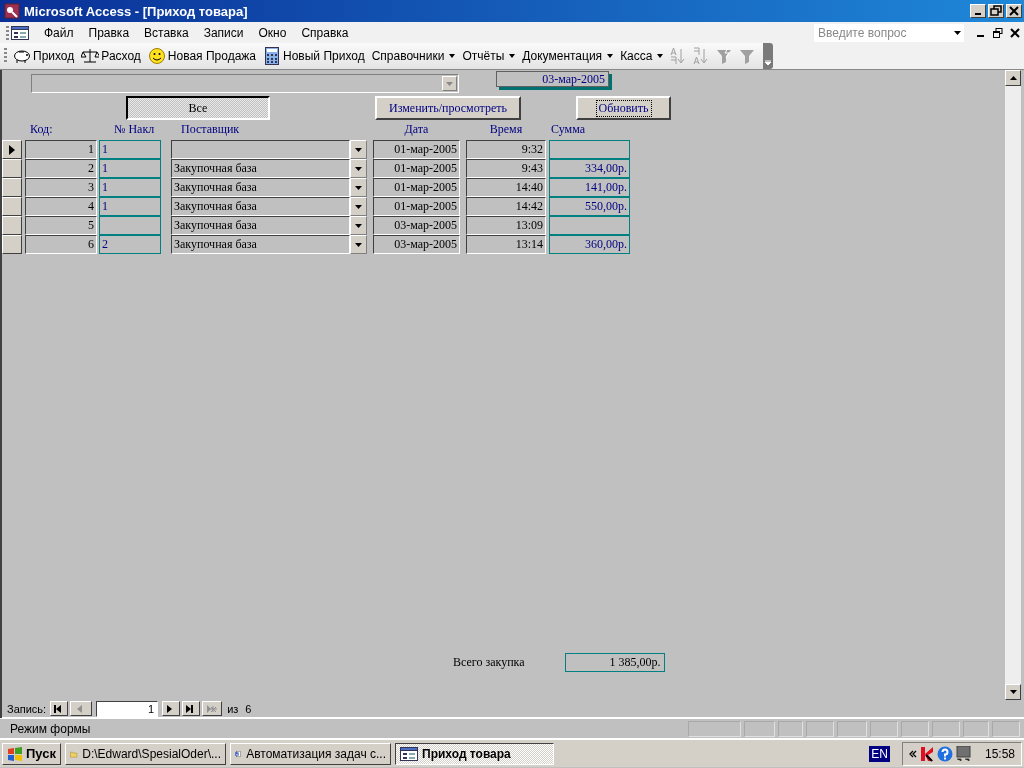 The width and height of the screenshot is (1024, 768). What do you see at coordinates (136, 11) in the screenshot?
I see `window-title: Microsoft Access - [Приход товара]` at bounding box center [136, 11].